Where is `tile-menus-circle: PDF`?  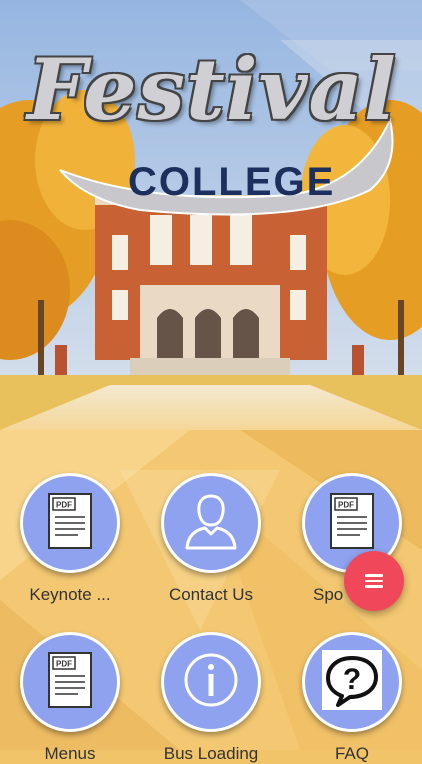
tile-menus-circle: PDF is located at coordinates (70, 682).